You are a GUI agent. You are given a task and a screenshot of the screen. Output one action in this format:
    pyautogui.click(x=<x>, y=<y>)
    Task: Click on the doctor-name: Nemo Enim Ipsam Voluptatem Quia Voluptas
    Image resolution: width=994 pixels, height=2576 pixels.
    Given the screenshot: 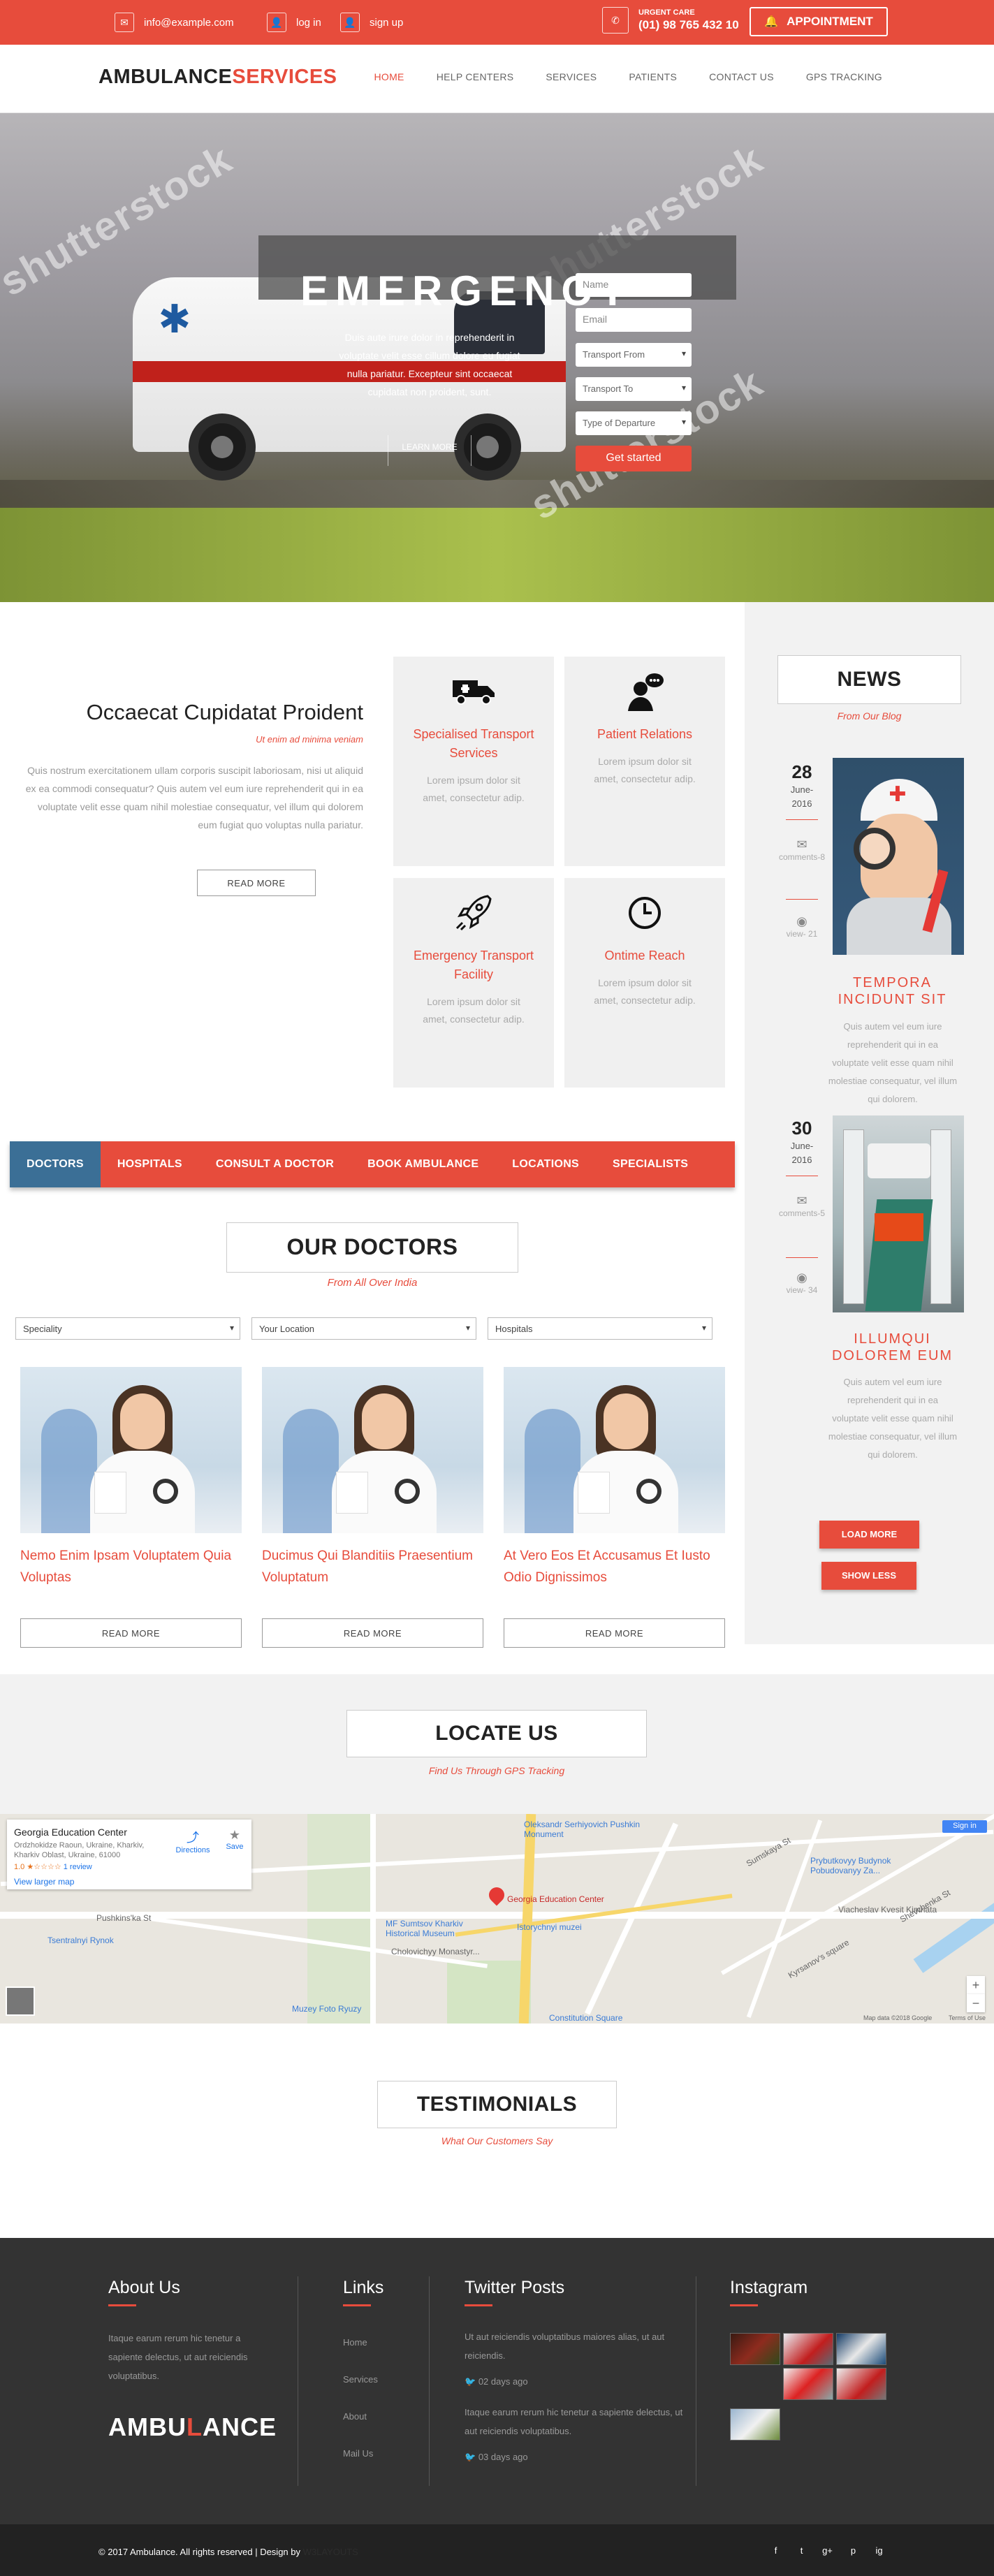 What is the action you would take?
    pyautogui.click(x=131, y=1566)
    